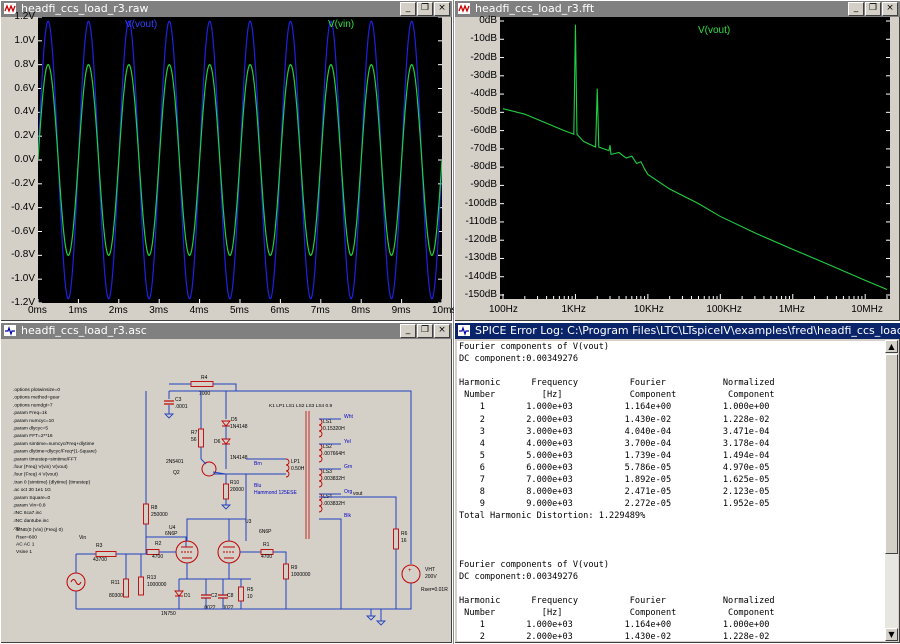  I want to click on spice-directive: .param dlycyc=5, so click(30, 429).